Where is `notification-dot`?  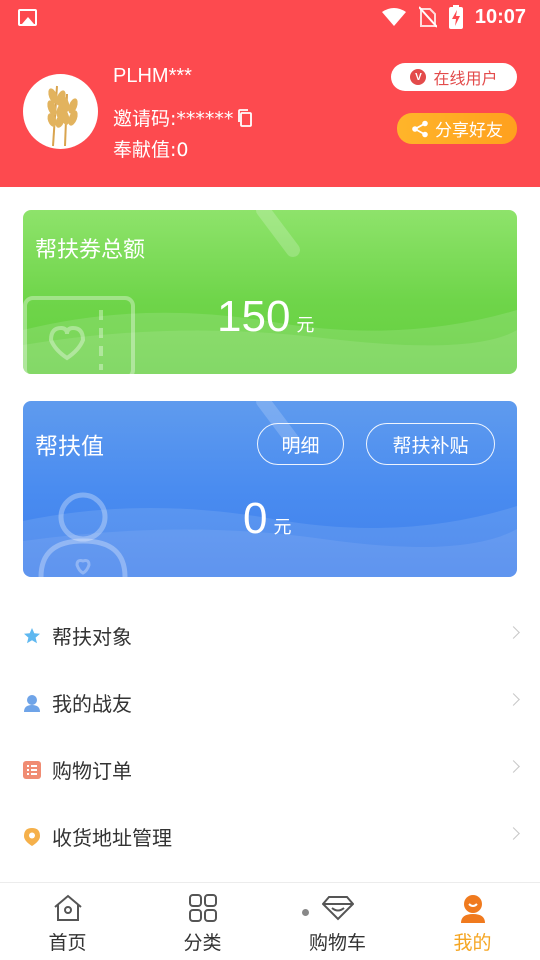 notification-dot is located at coordinates (305, 912).